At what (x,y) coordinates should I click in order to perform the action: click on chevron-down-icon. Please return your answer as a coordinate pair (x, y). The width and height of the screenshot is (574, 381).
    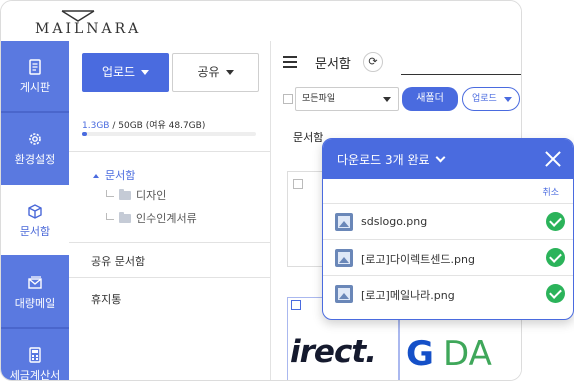
    Looking at the image, I should click on (440, 157).